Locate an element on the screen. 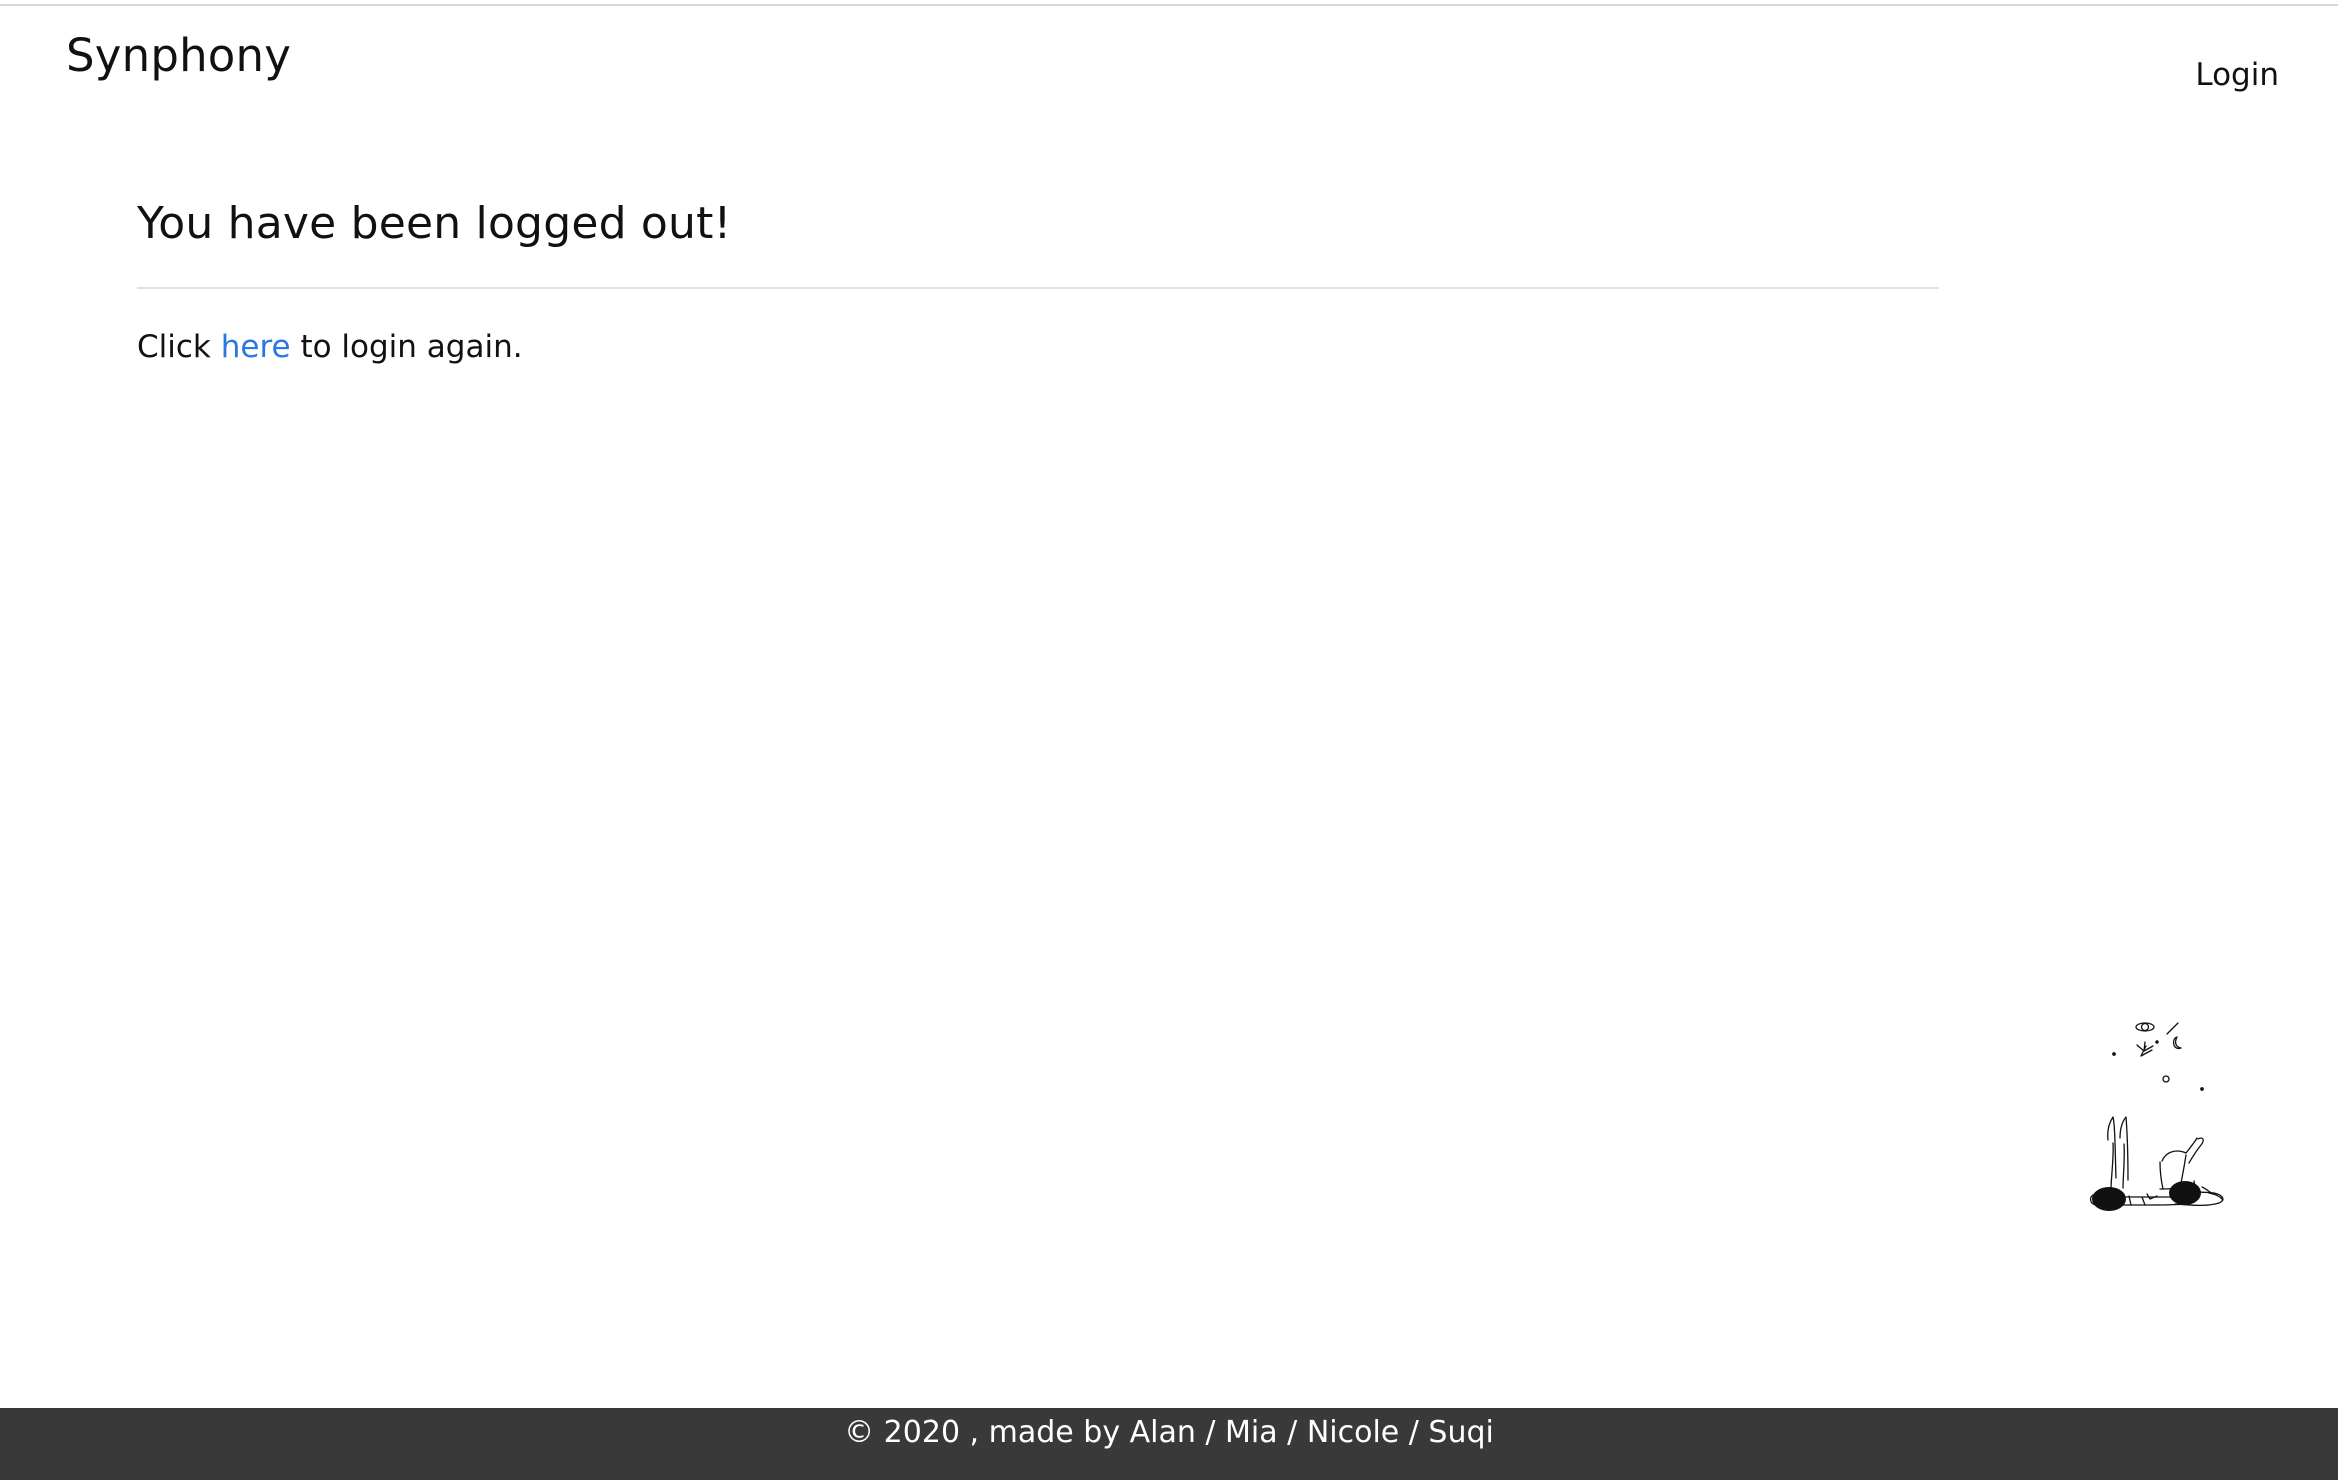 The image size is (2338, 1480). stargazing-people-illustration is located at coordinates (2156, 1116).